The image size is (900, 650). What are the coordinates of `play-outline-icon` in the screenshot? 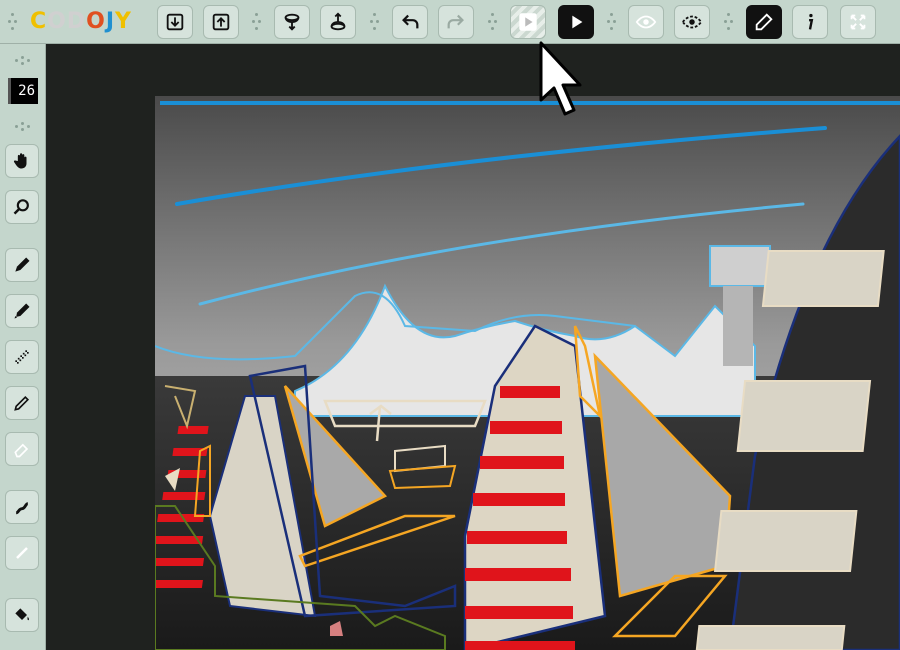 It's located at (528, 22).